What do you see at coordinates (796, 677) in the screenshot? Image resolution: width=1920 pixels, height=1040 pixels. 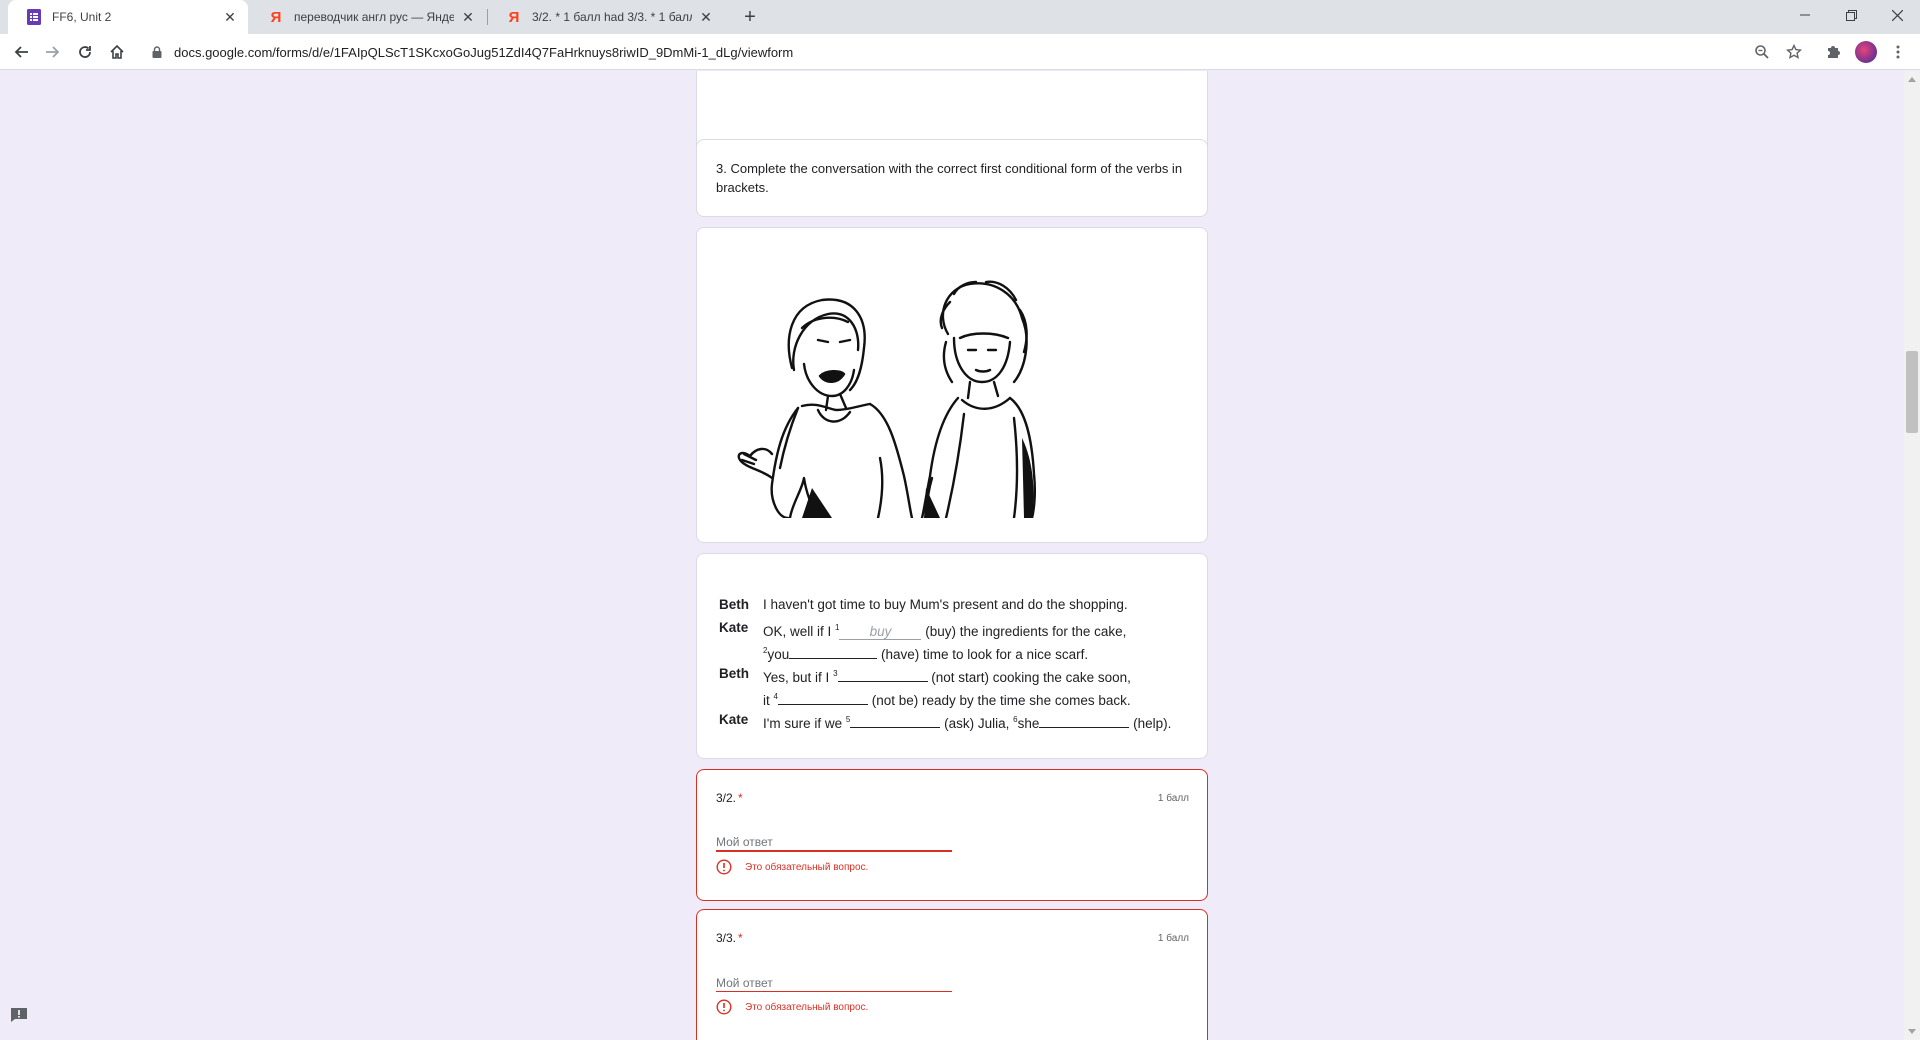 I see `dialog-text-part: Yes, but if I` at bounding box center [796, 677].